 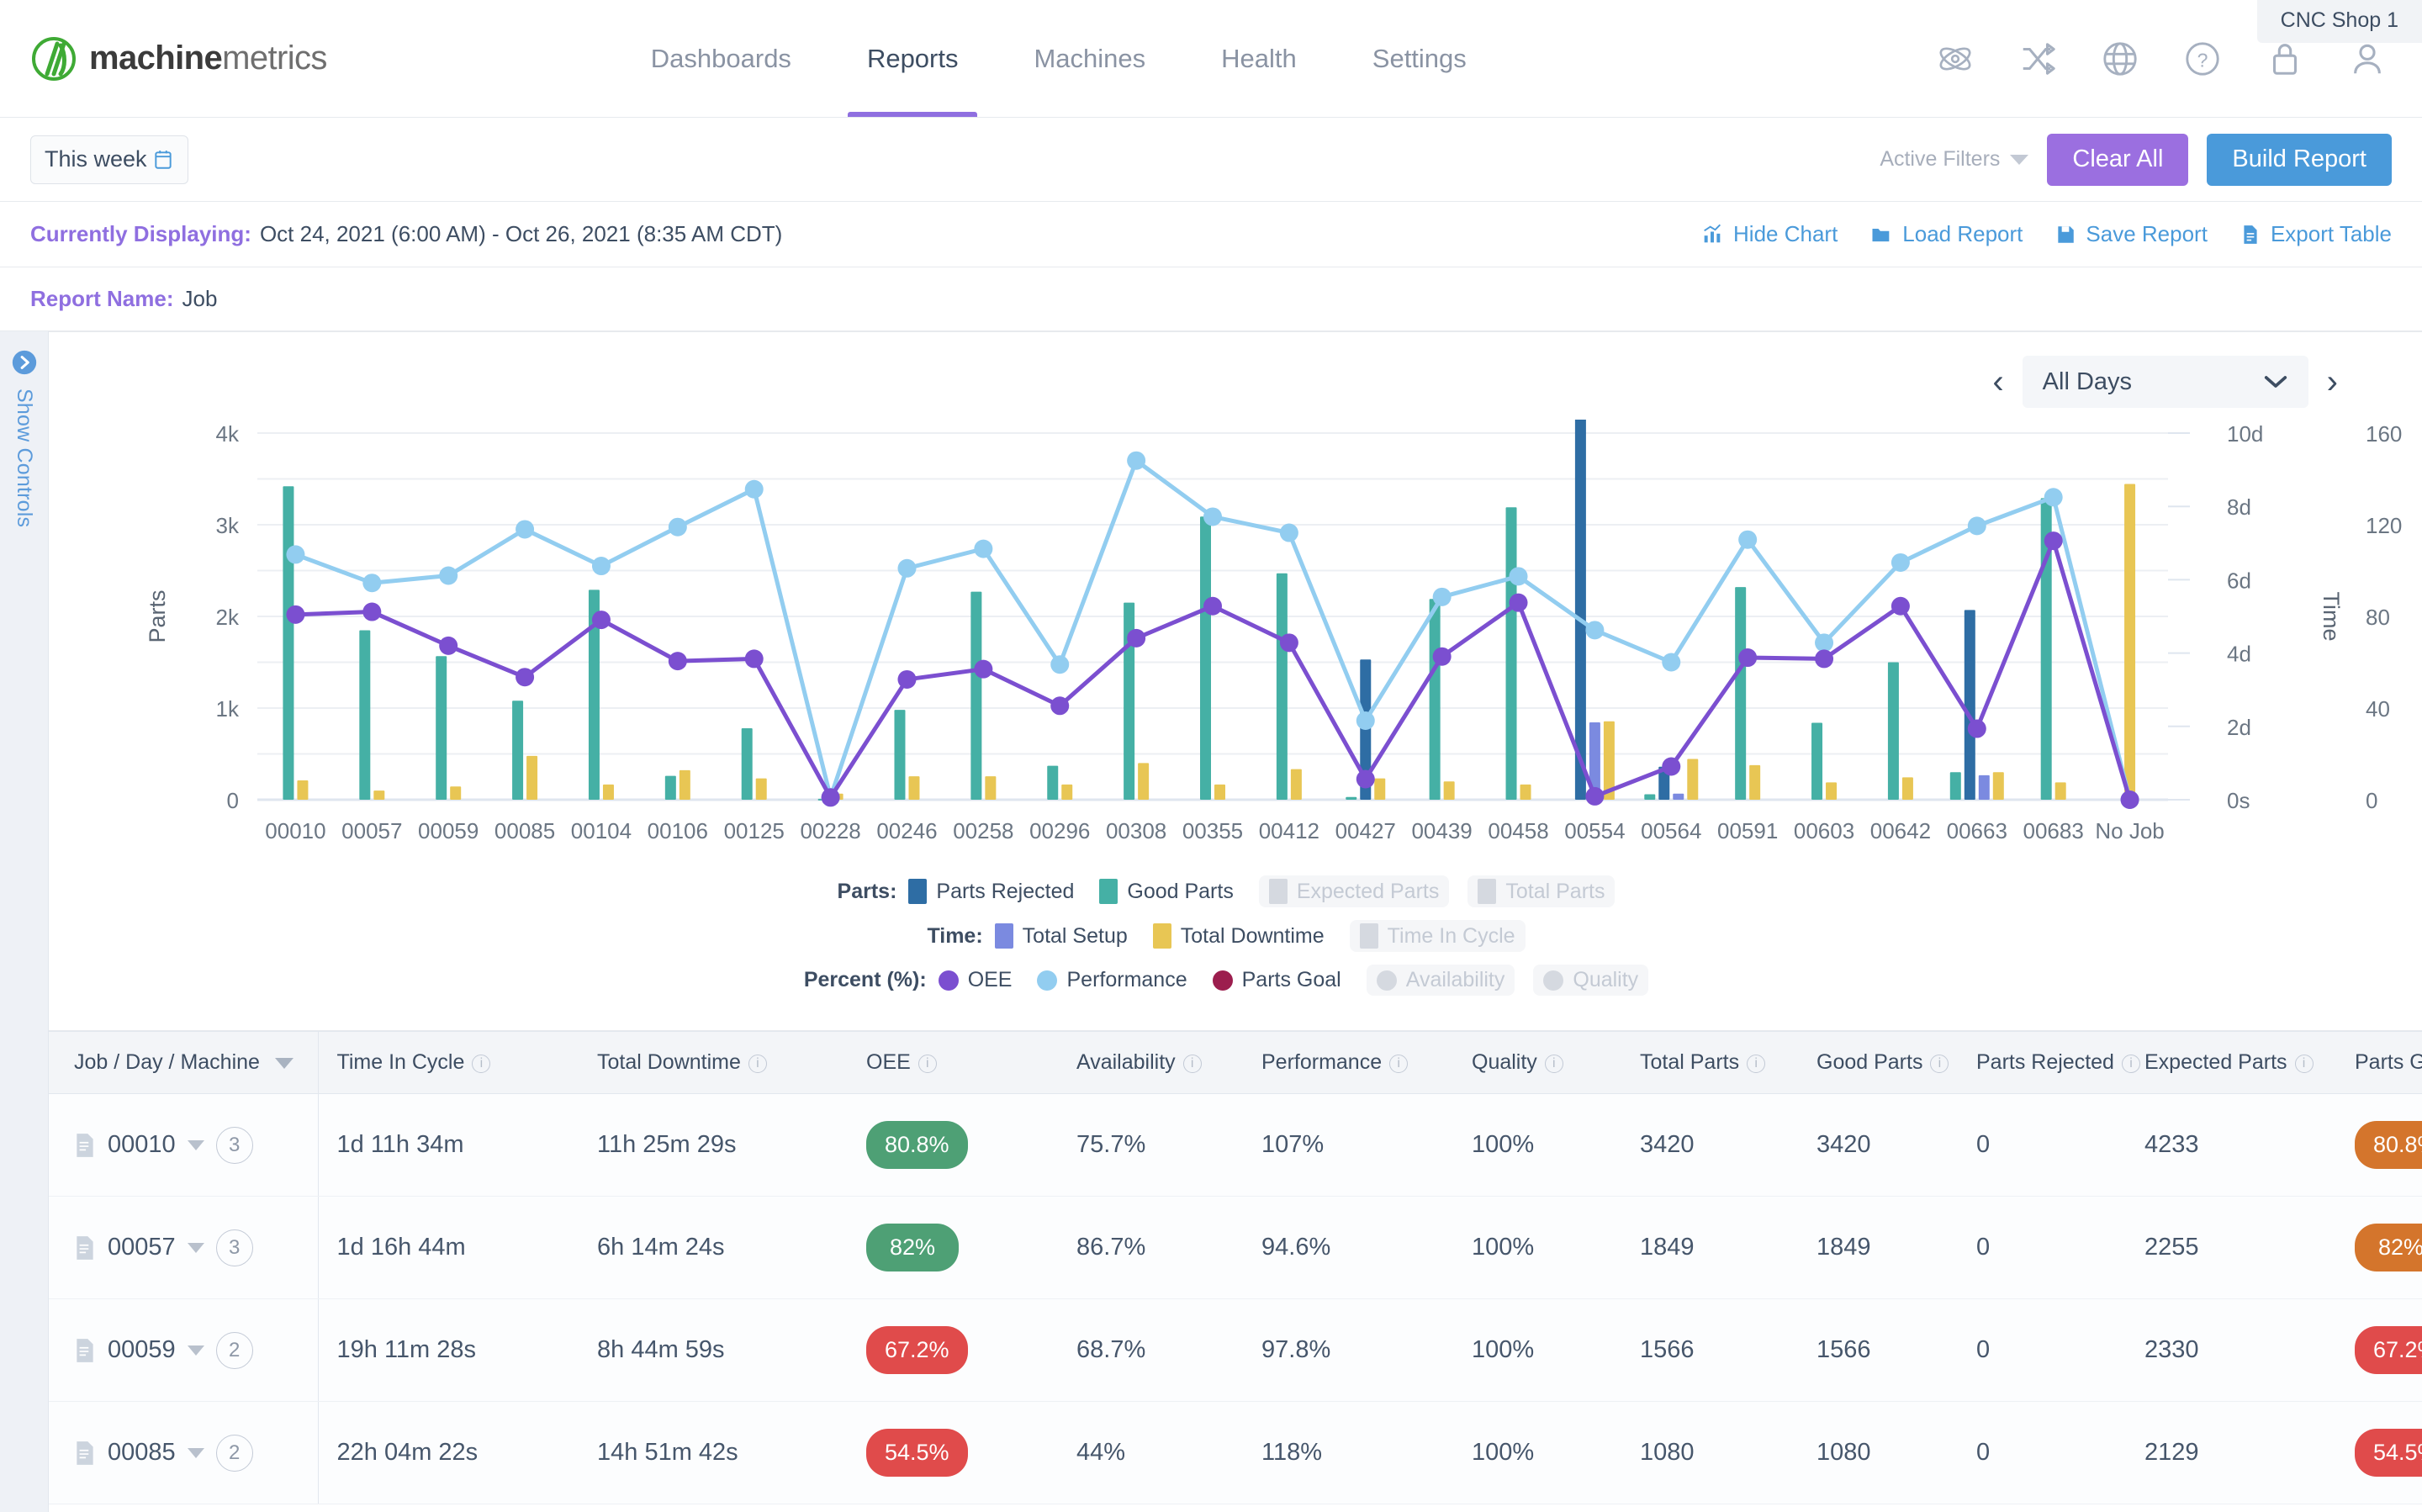 What do you see at coordinates (953, 1063) in the screenshot?
I see `table-header-oee: OEE i` at bounding box center [953, 1063].